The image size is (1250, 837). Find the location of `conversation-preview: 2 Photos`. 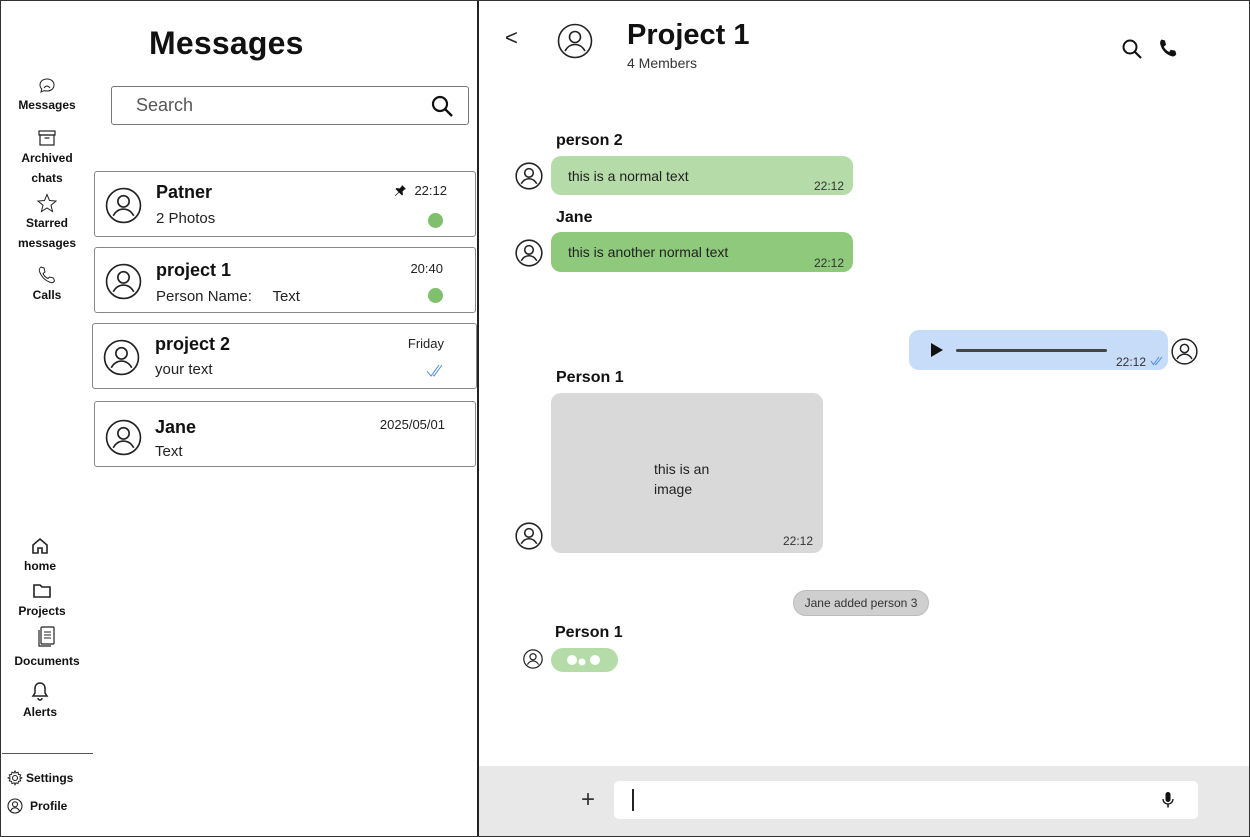

conversation-preview: 2 Photos is located at coordinates (186, 218).